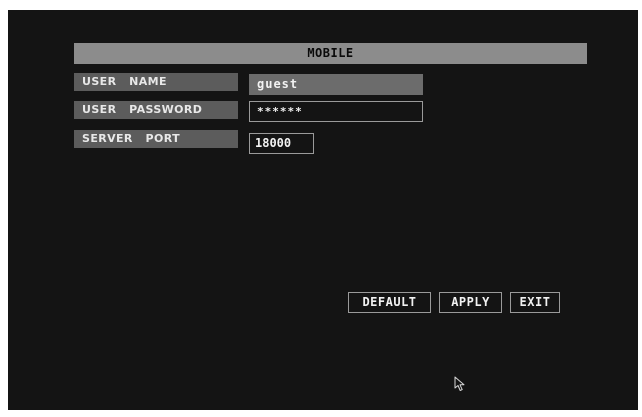 The image size is (642, 417). I want to click on default-button: DEFAULT, so click(389, 302).